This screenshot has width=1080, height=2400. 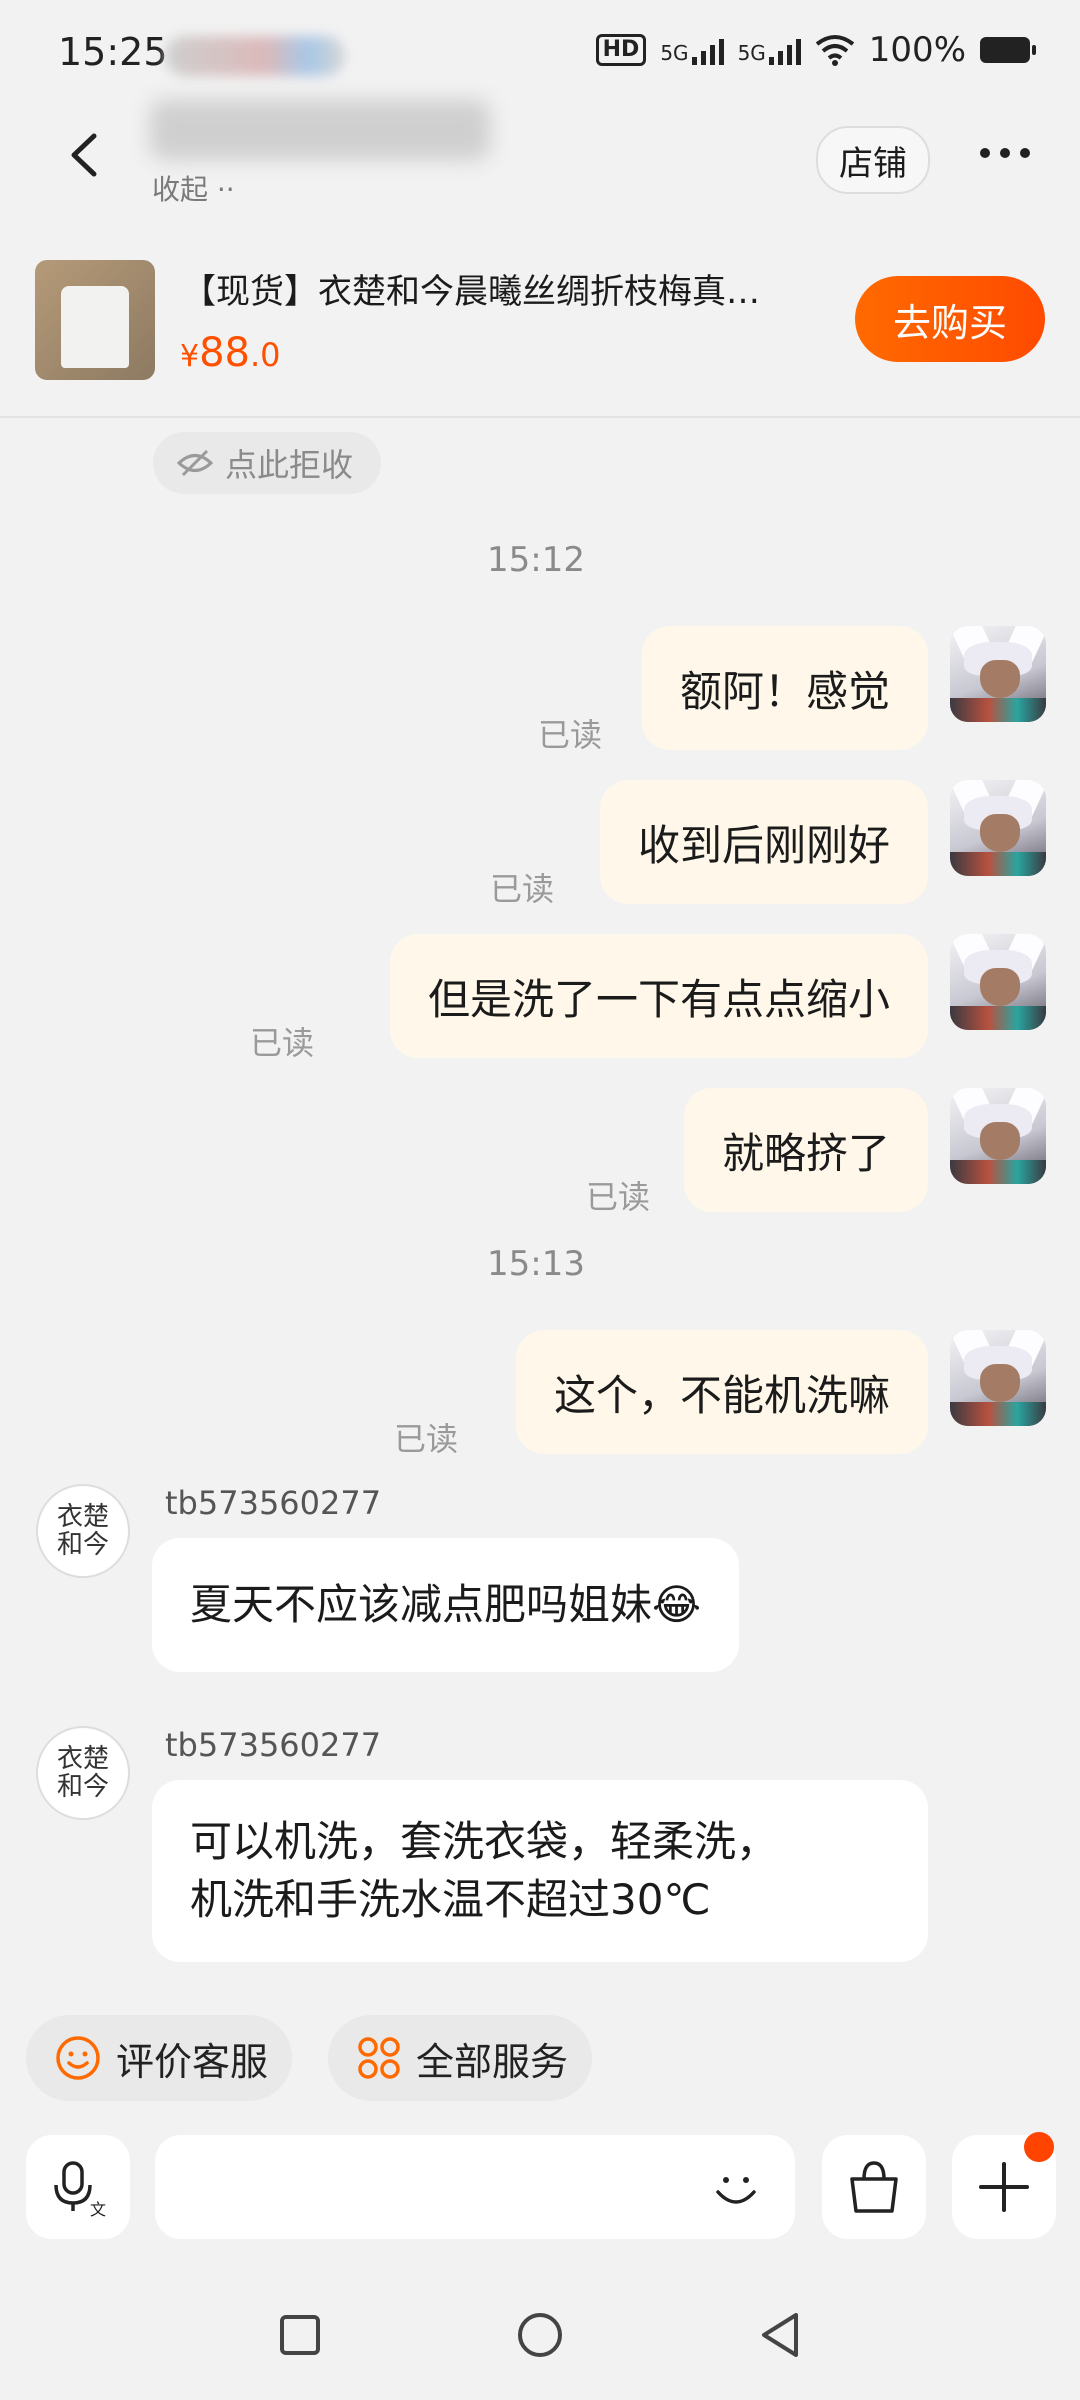 What do you see at coordinates (835, 50) in the screenshot?
I see `wifi-icon` at bounding box center [835, 50].